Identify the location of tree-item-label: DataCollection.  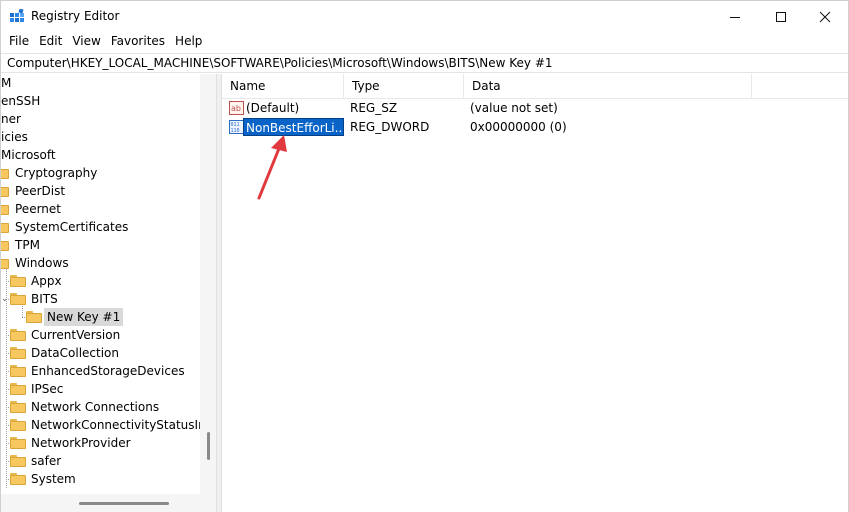
(75, 353).